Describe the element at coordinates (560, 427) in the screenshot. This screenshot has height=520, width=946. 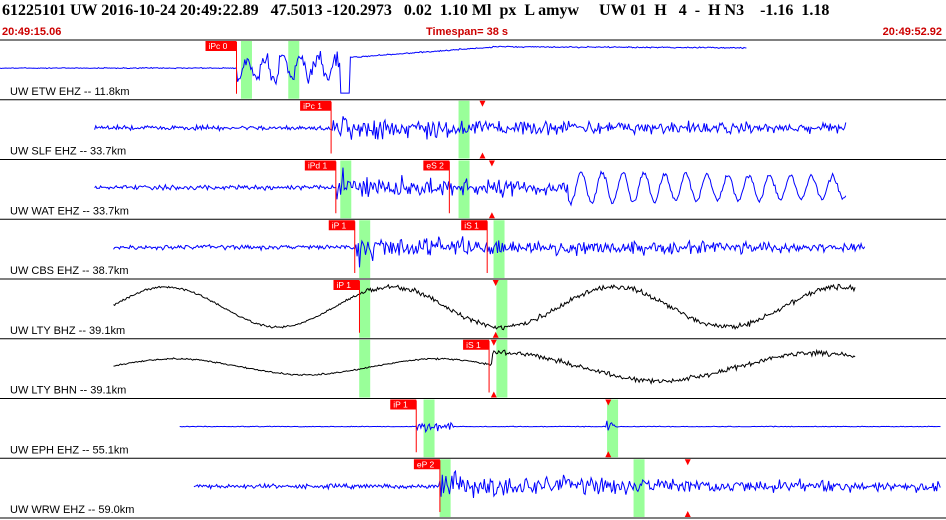
I see `trace-eph` at that location.